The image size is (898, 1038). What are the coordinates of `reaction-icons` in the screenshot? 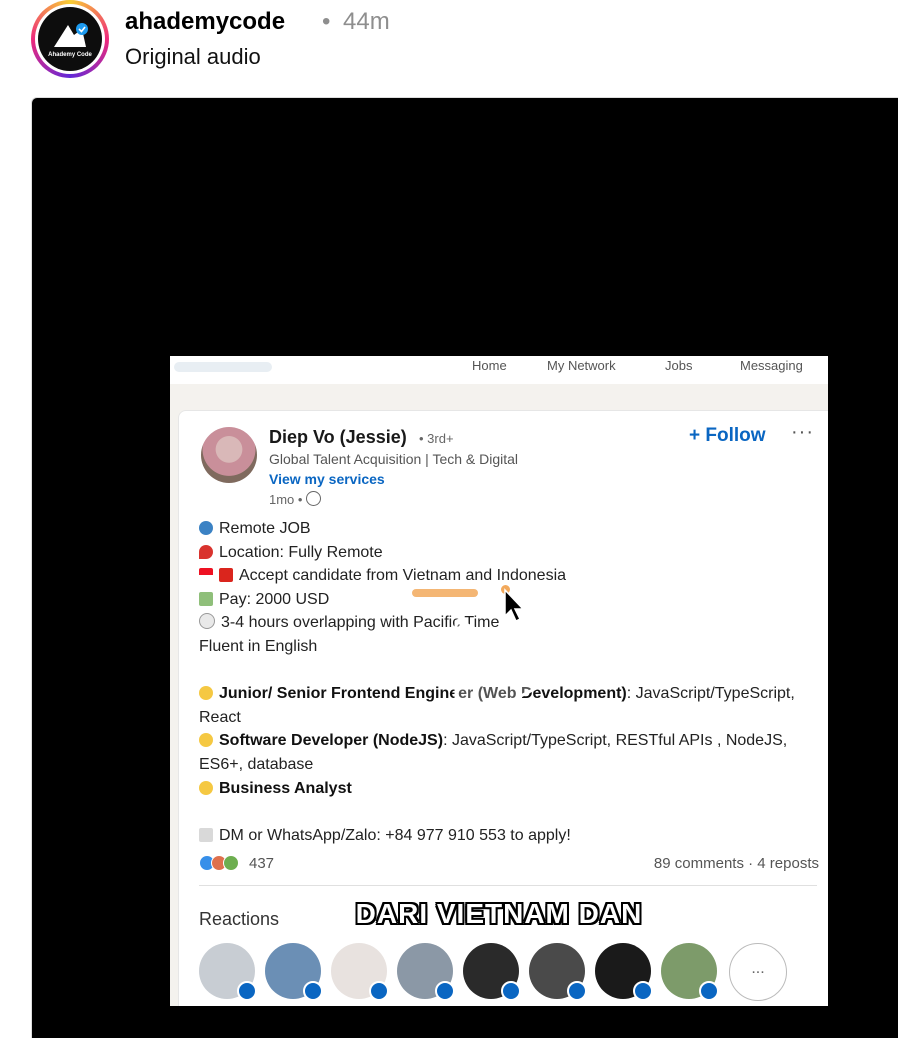 It's located at (219, 865).